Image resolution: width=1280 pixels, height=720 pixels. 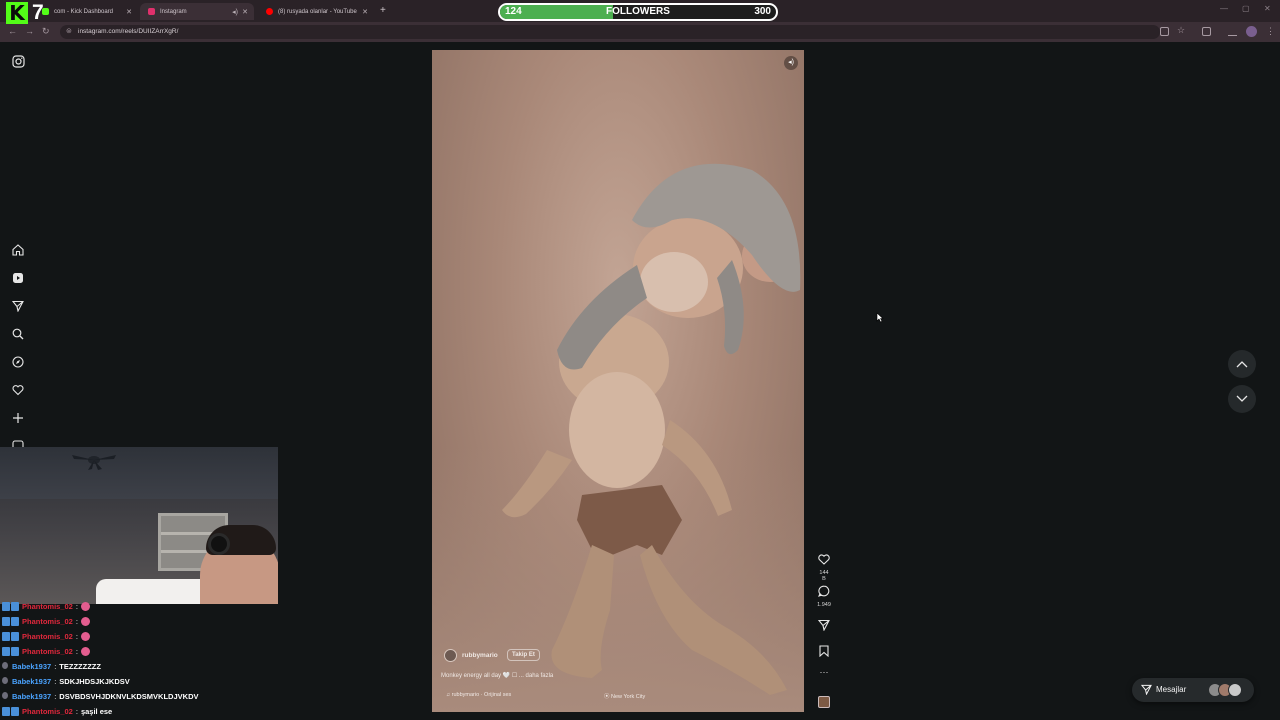 What do you see at coordinates (128, 31) in the screenshot?
I see `url-text: instagram.com/reels/DUIIZArrXgR/` at bounding box center [128, 31].